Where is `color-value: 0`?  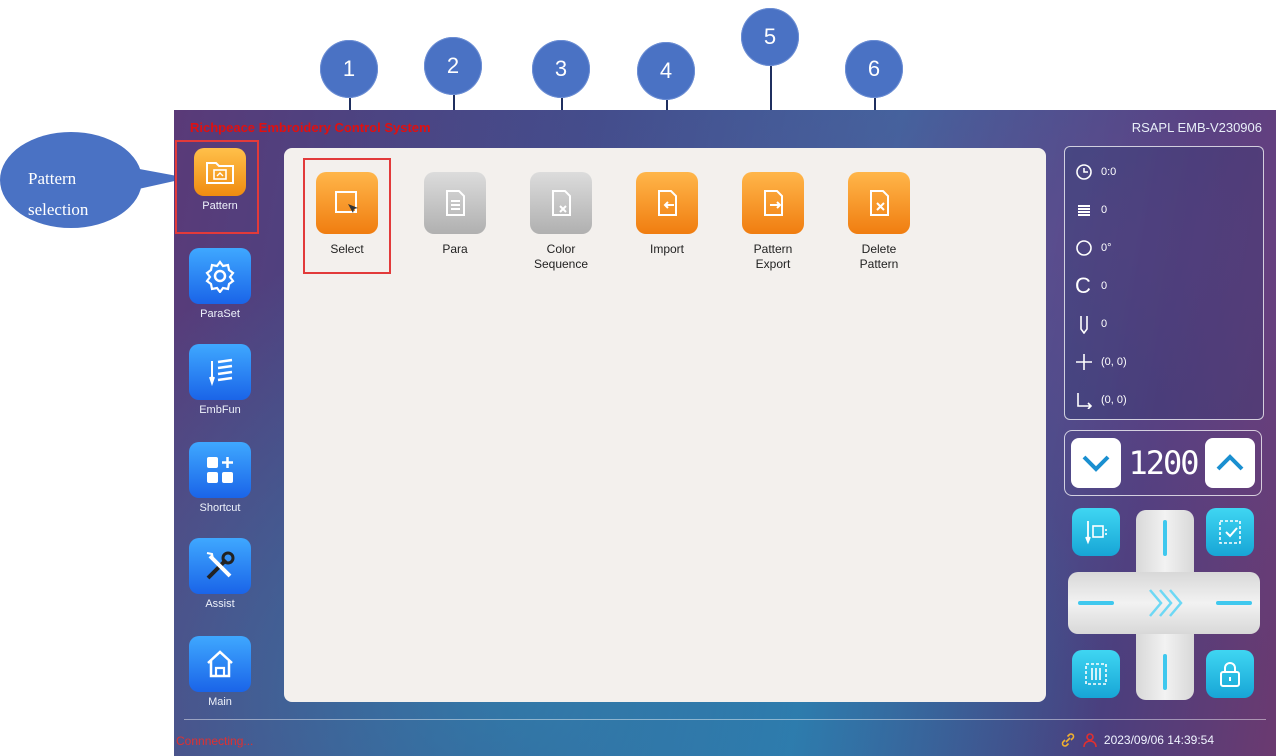
color-value: 0 is located at coordinates (1104, 286).